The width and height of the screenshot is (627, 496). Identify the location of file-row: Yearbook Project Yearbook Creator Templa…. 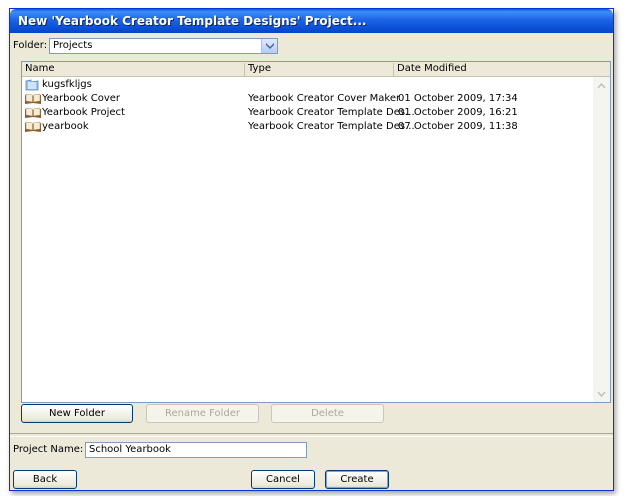
(308, 113).